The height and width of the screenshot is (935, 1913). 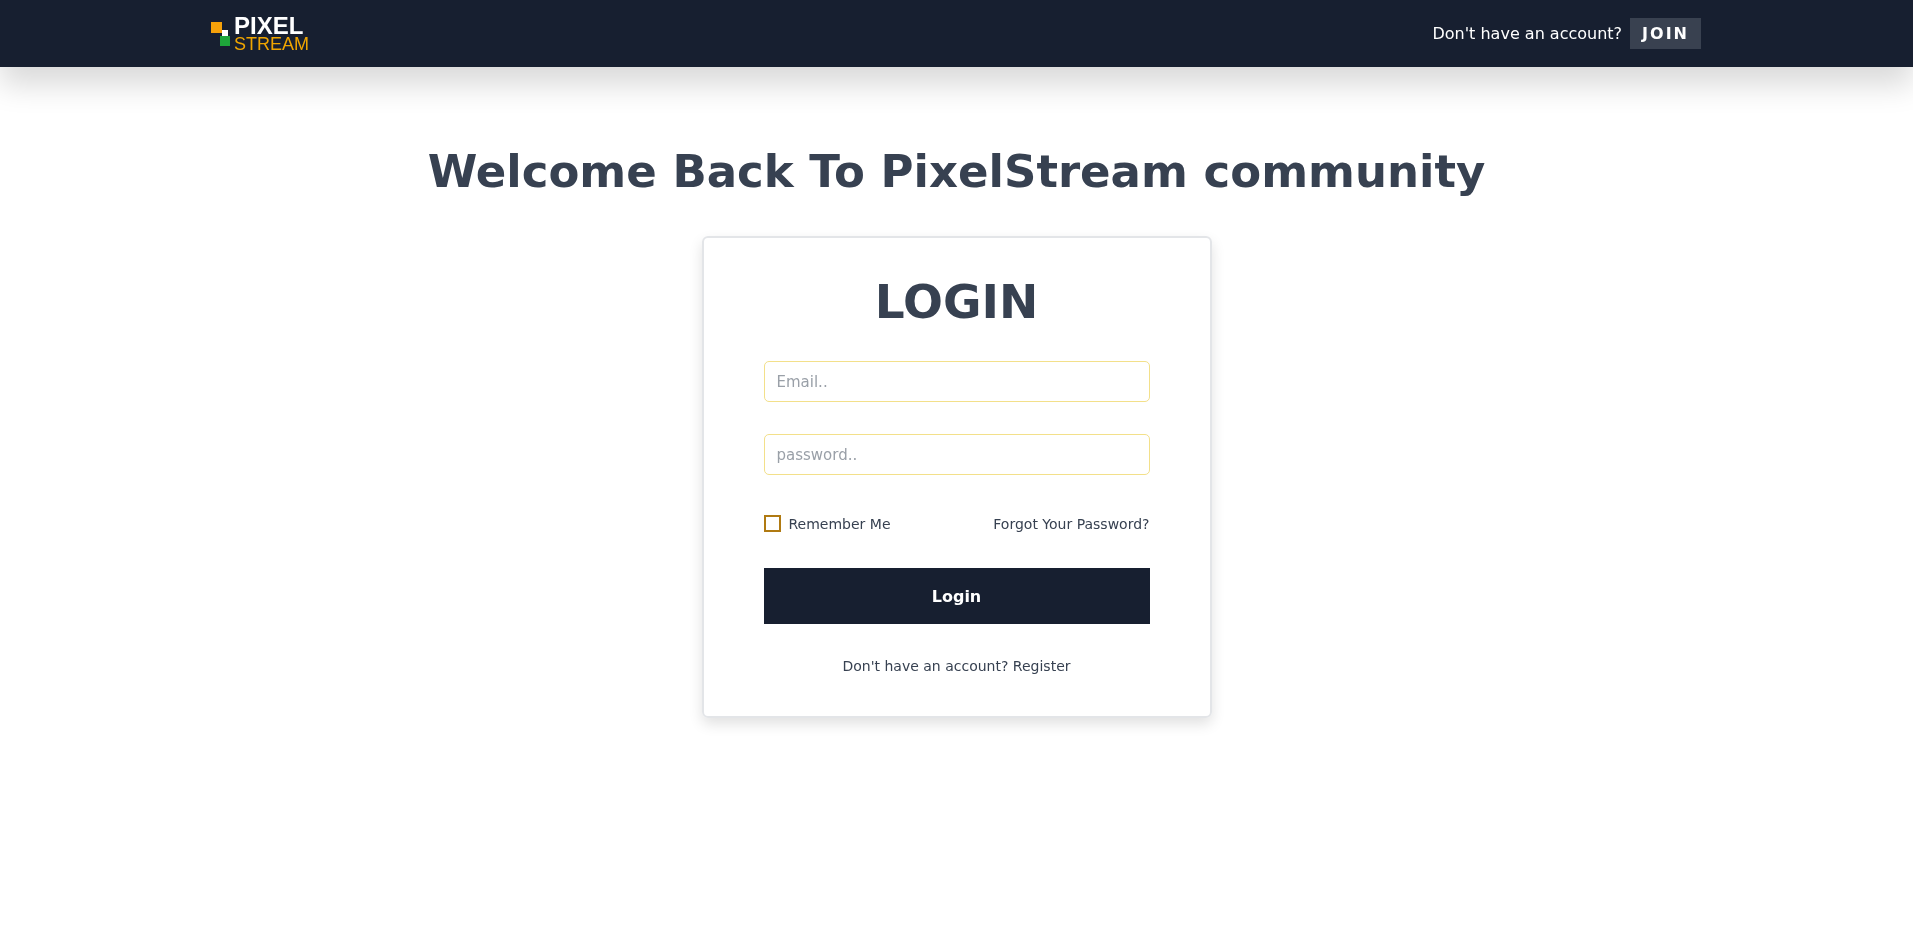 I want to click on page-heading: Welcome Back To PixelStream community, so click(x=956, y=171).